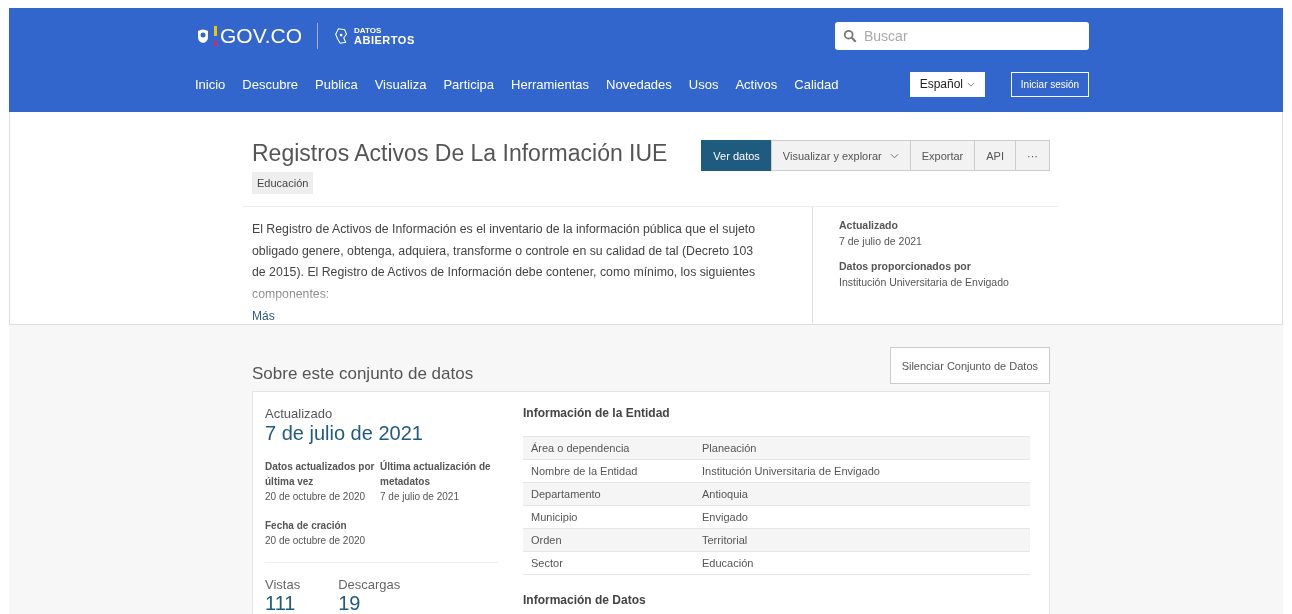  Describe the element at coordinates (1032, 155) in the screenshot. I see `action-button: ···` at that location.